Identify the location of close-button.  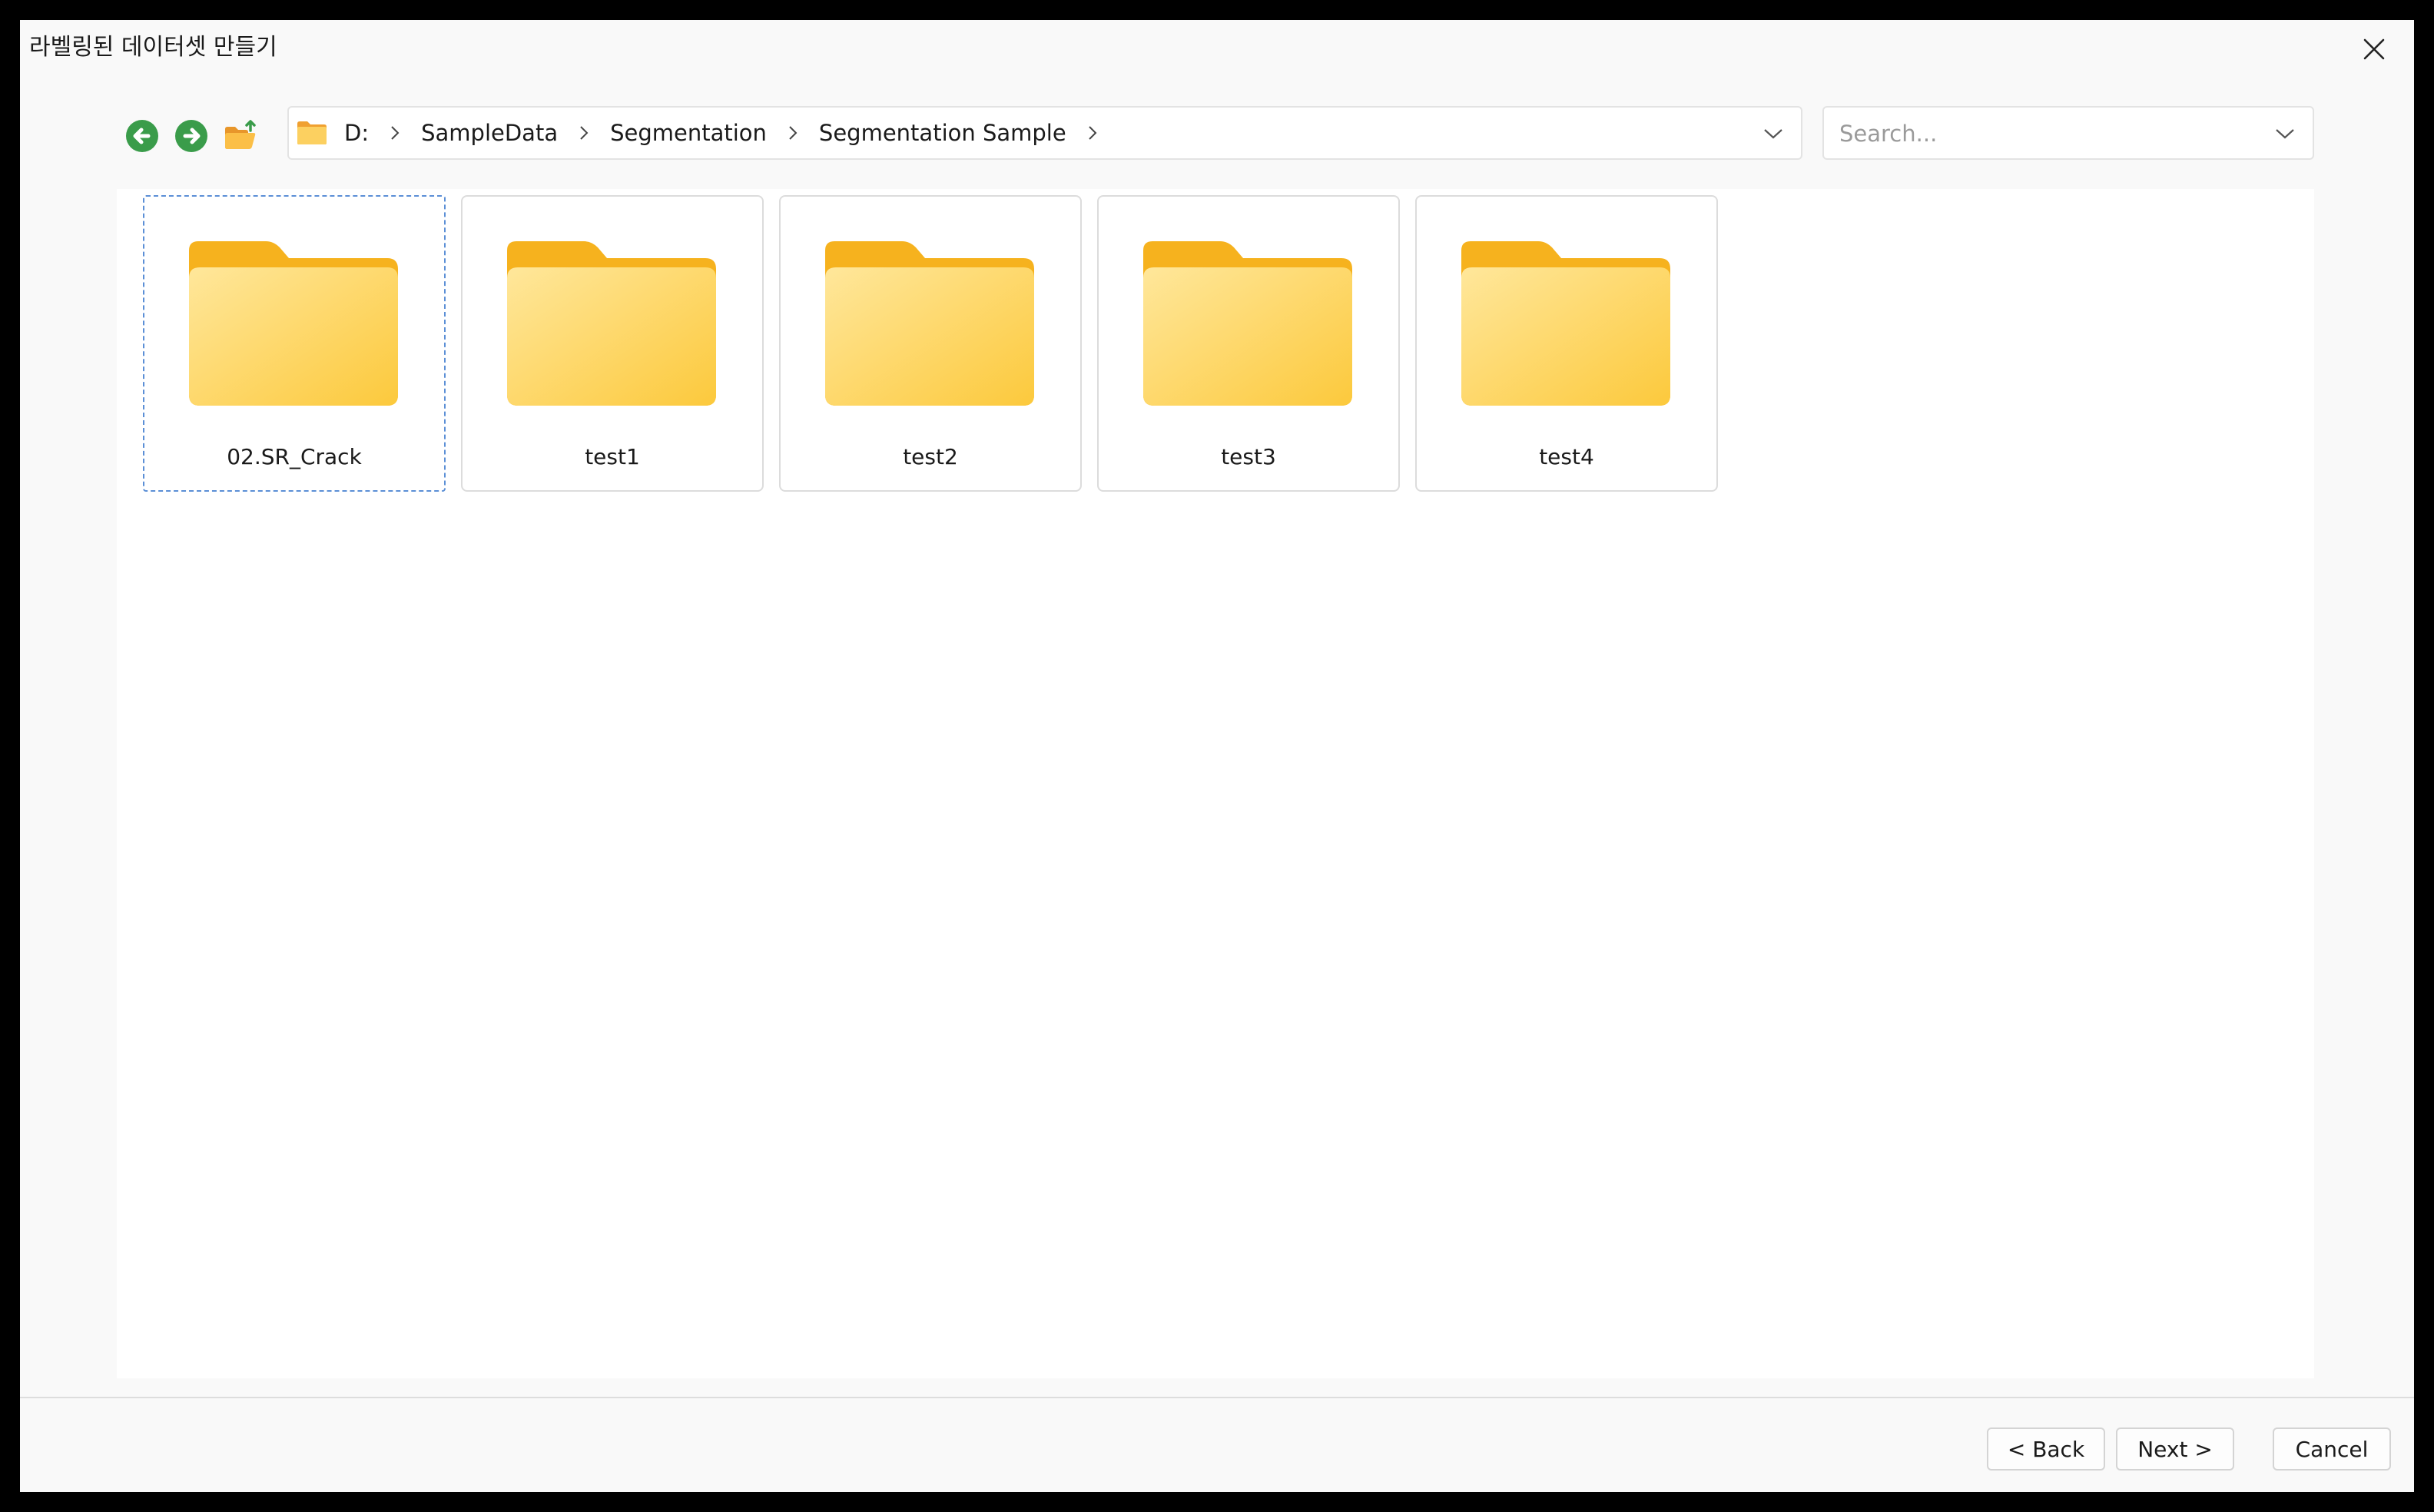
(2374, 49).